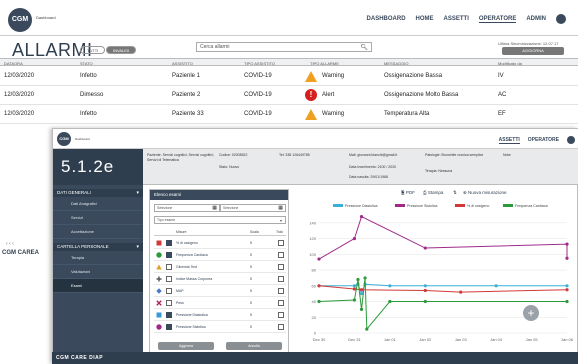 Image resolution: width=578 pixels, height=364 pixels. What do you see at coordinates (93, 50) in the screenshot?
I see `filter-all-button: TUTTI` at bounding box center [93, 50].